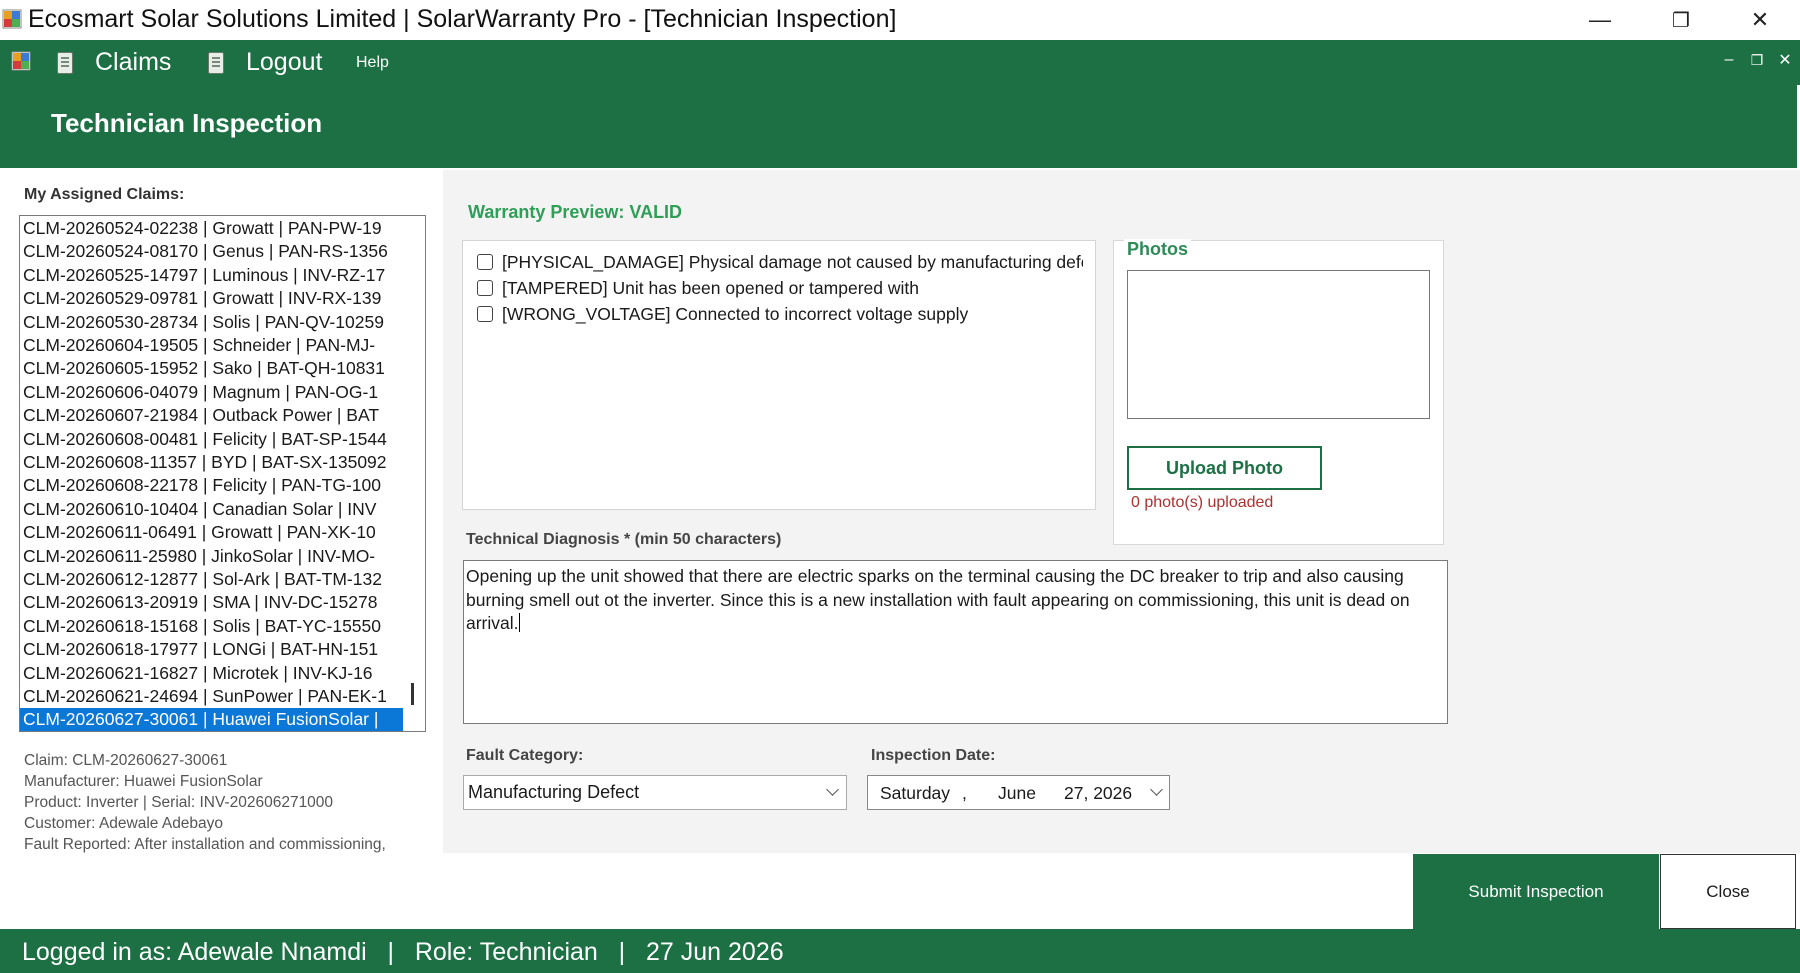 The image size is (1800, 973). I want to click on assigned-claims-label: My Assigned Claims:, so click(104, 194).